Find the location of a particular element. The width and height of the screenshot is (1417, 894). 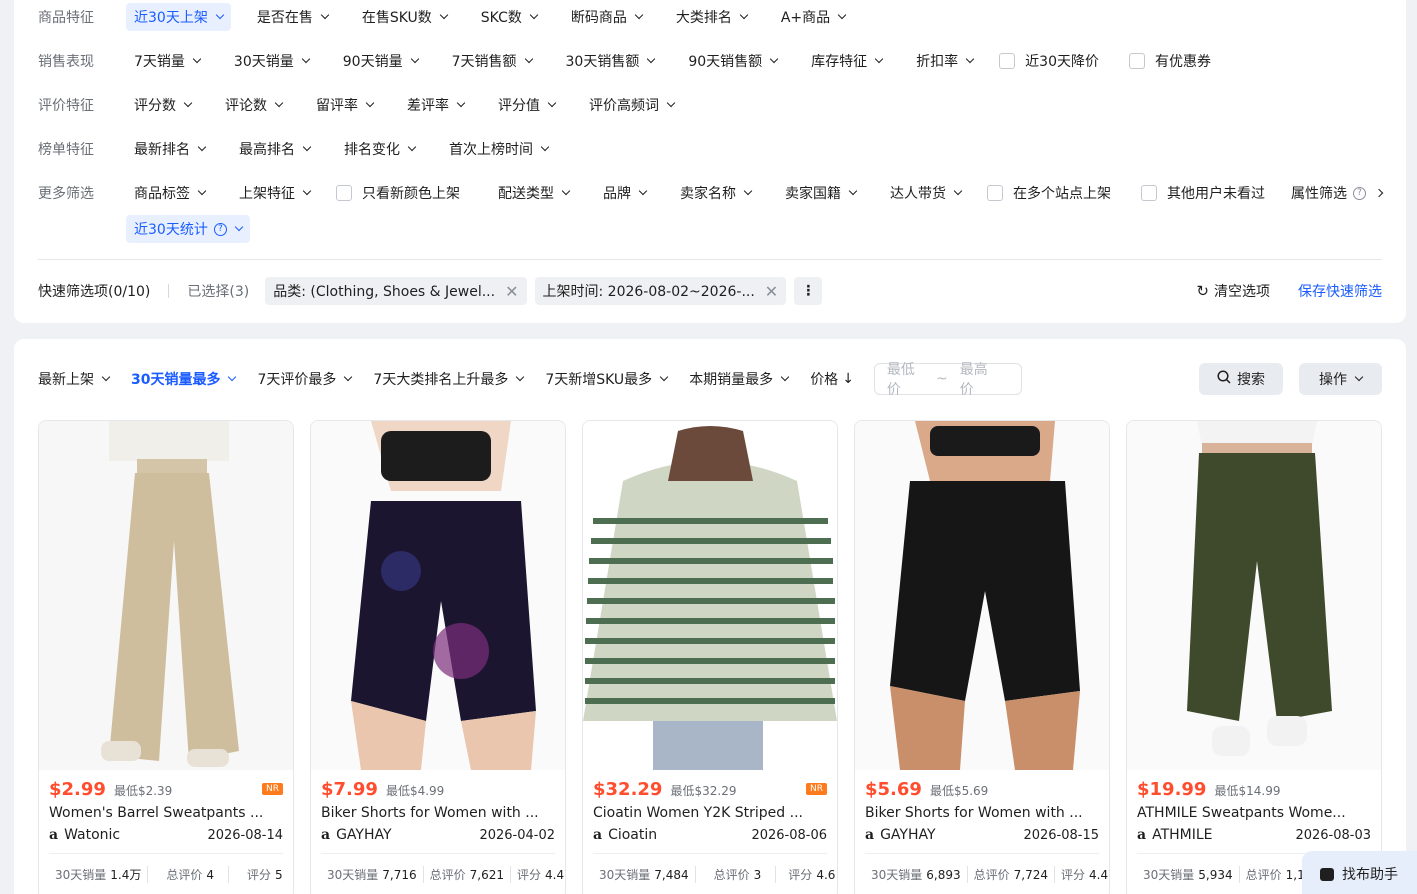

attribute-filter-link: 属性筛选? is located at coordinates (1337, 193).